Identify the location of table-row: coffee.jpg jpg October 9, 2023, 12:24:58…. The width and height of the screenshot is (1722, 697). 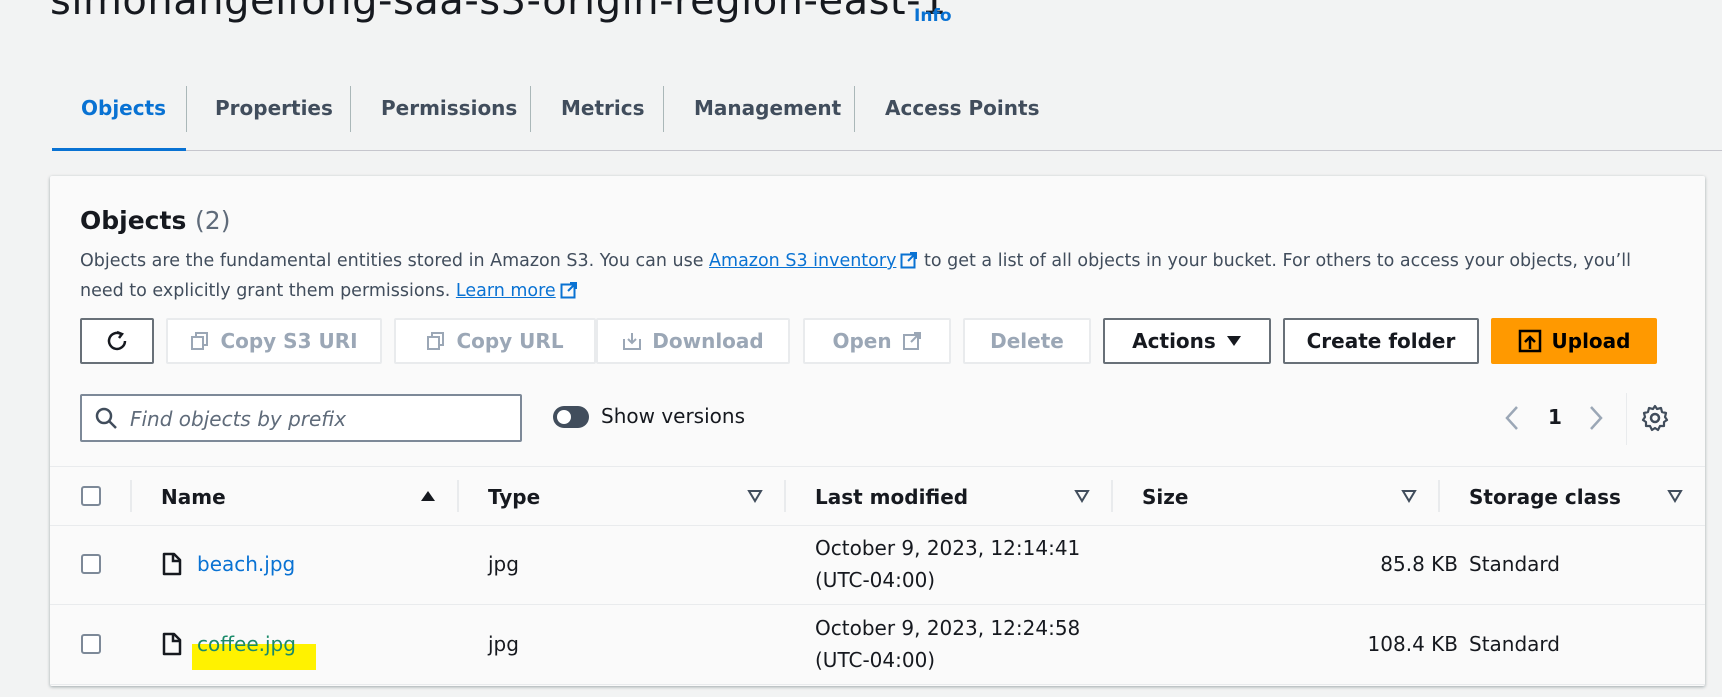
(877, 644).